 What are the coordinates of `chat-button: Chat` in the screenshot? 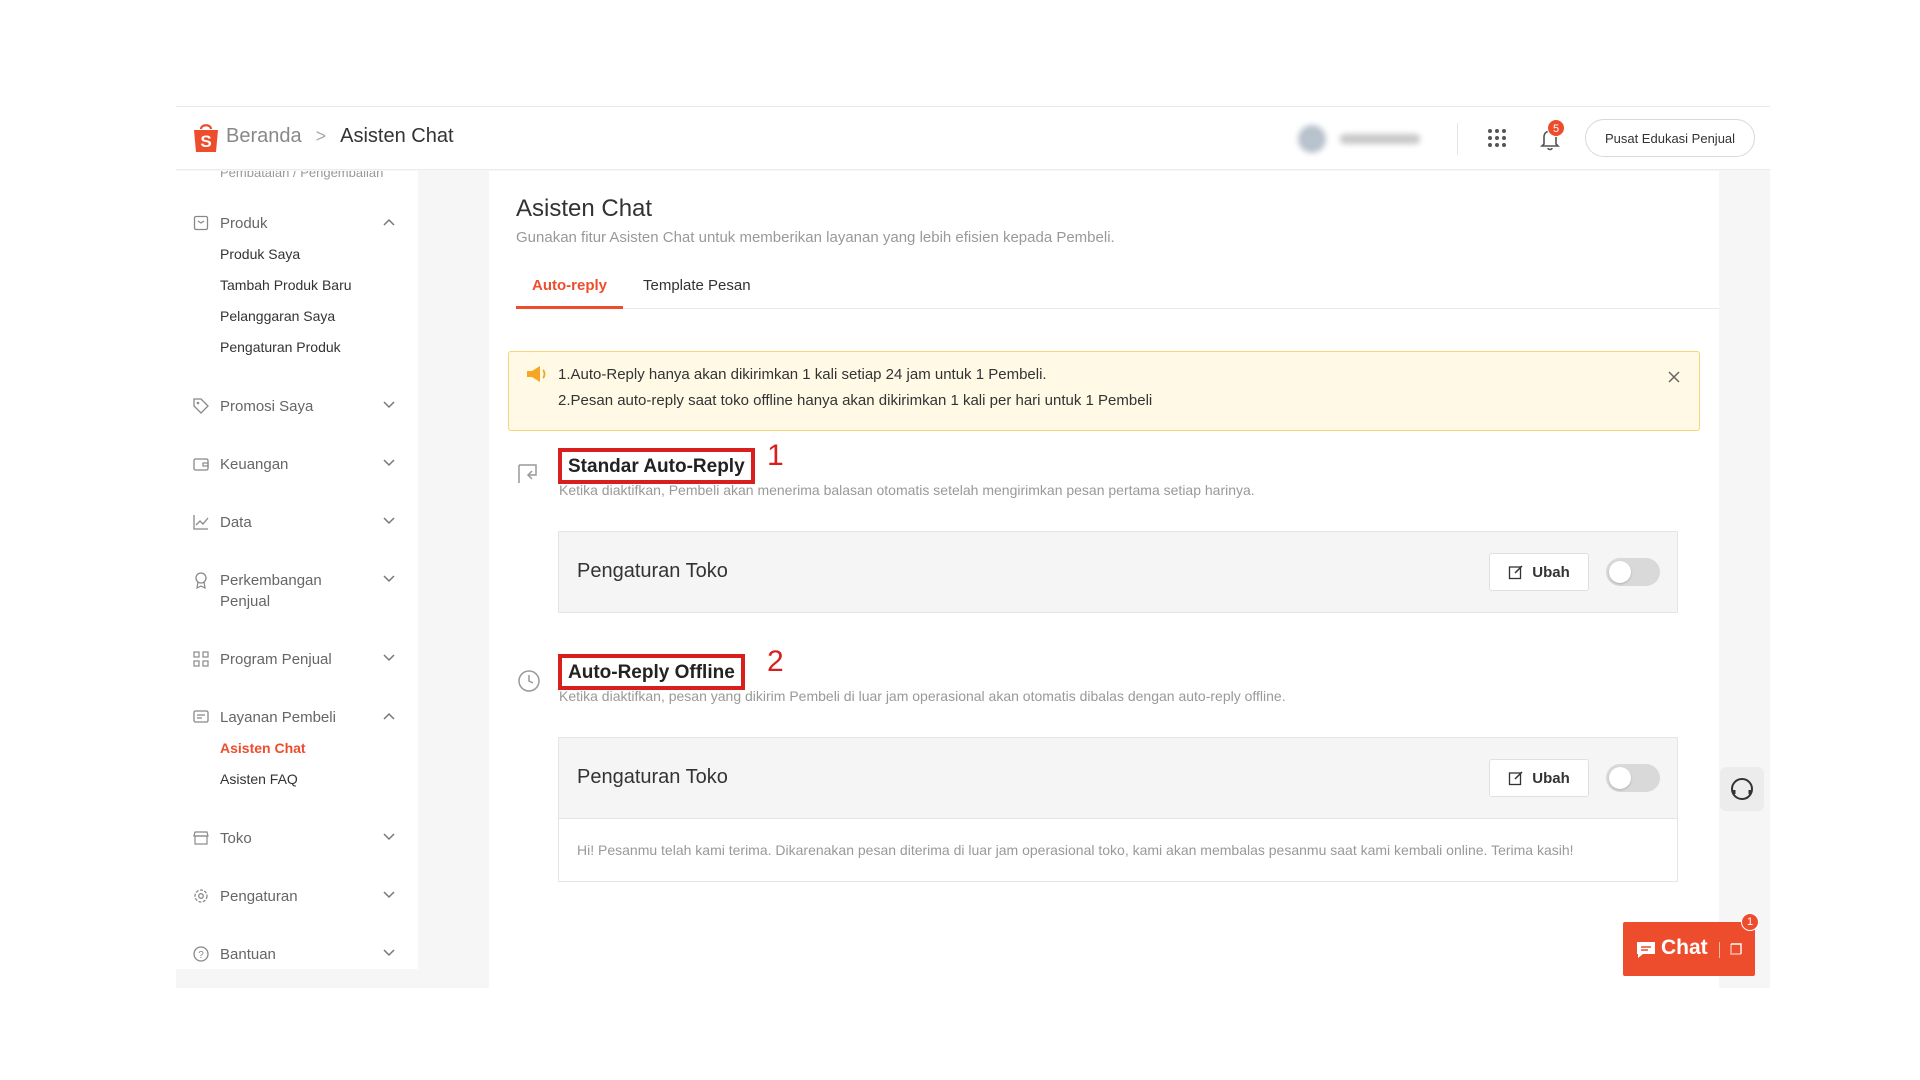 It's located at (1689, 949).